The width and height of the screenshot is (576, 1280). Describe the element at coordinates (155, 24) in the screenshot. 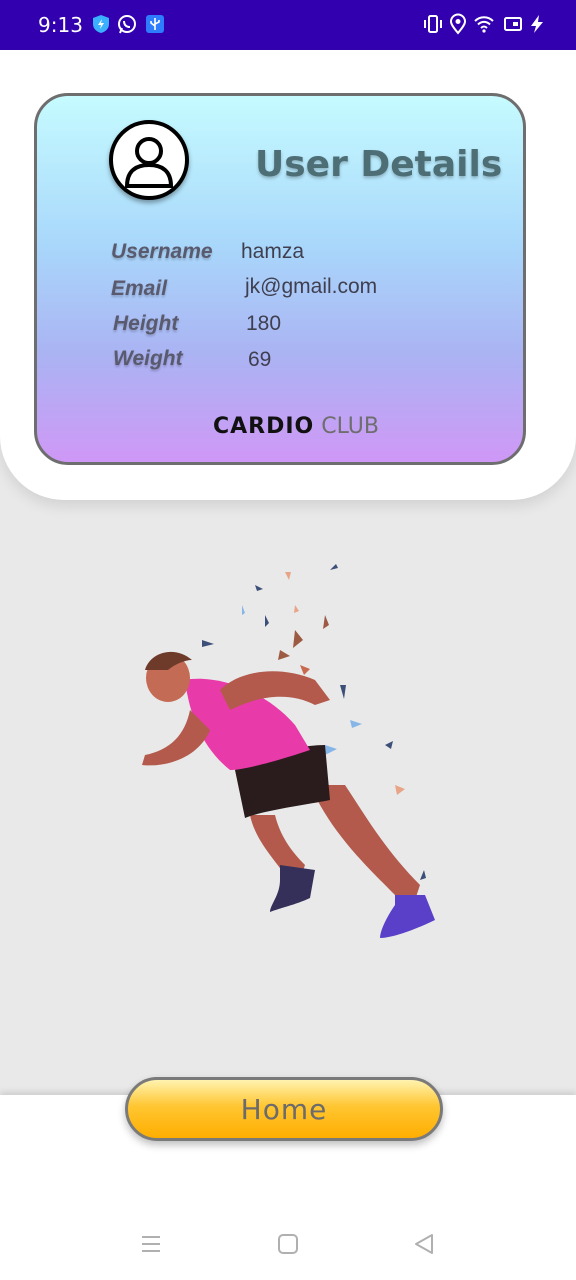

I see `usb-icon` at that location.